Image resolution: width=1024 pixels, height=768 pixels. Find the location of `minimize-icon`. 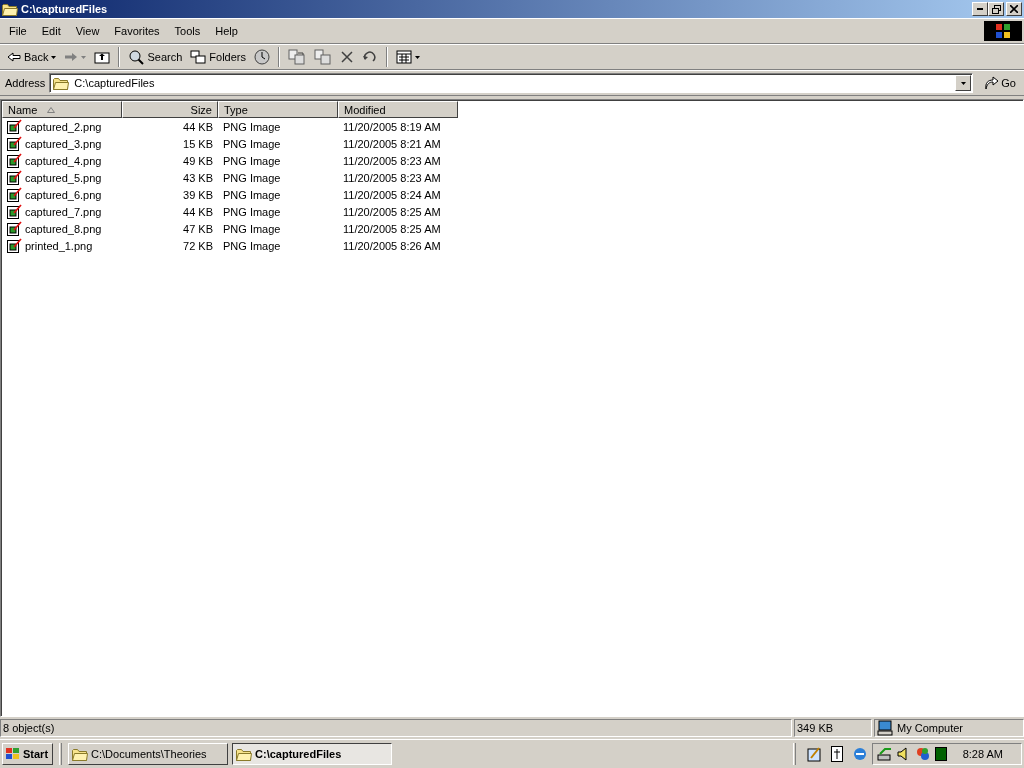

minimize-icon is located at coordinates (980, 9).